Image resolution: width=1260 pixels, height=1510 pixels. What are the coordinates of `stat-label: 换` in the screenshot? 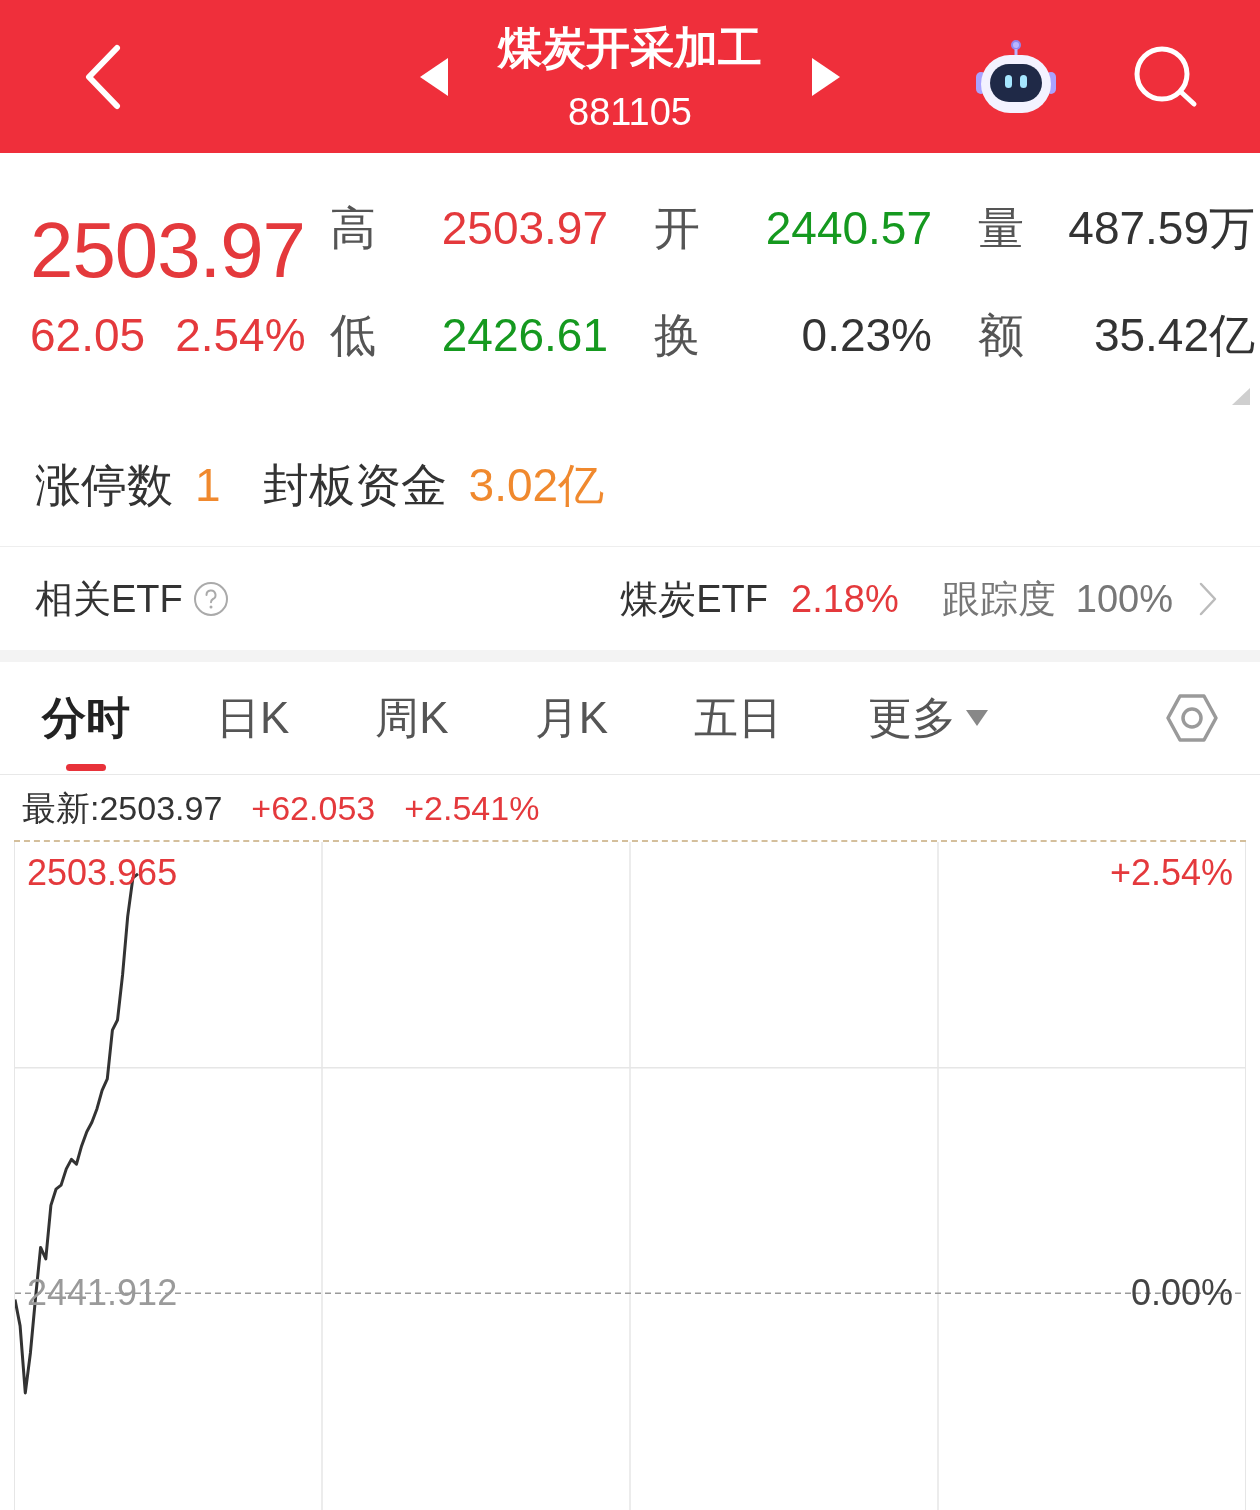 It's located at (677, 335).